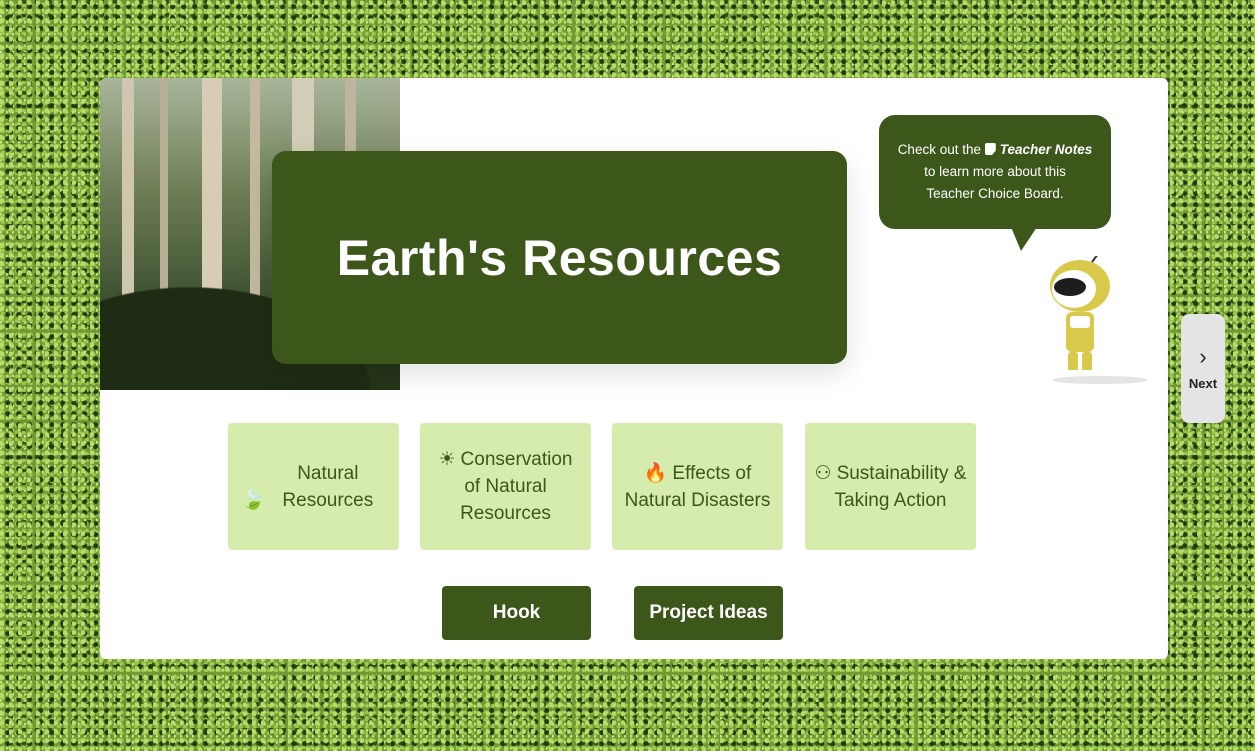 The height and width of the screenshot is (751, 1255). What do you see at coordinates (1203, 356) in the screenshot?
I see `chevron-right-icon: ›` at bounding box center [1203, 356].